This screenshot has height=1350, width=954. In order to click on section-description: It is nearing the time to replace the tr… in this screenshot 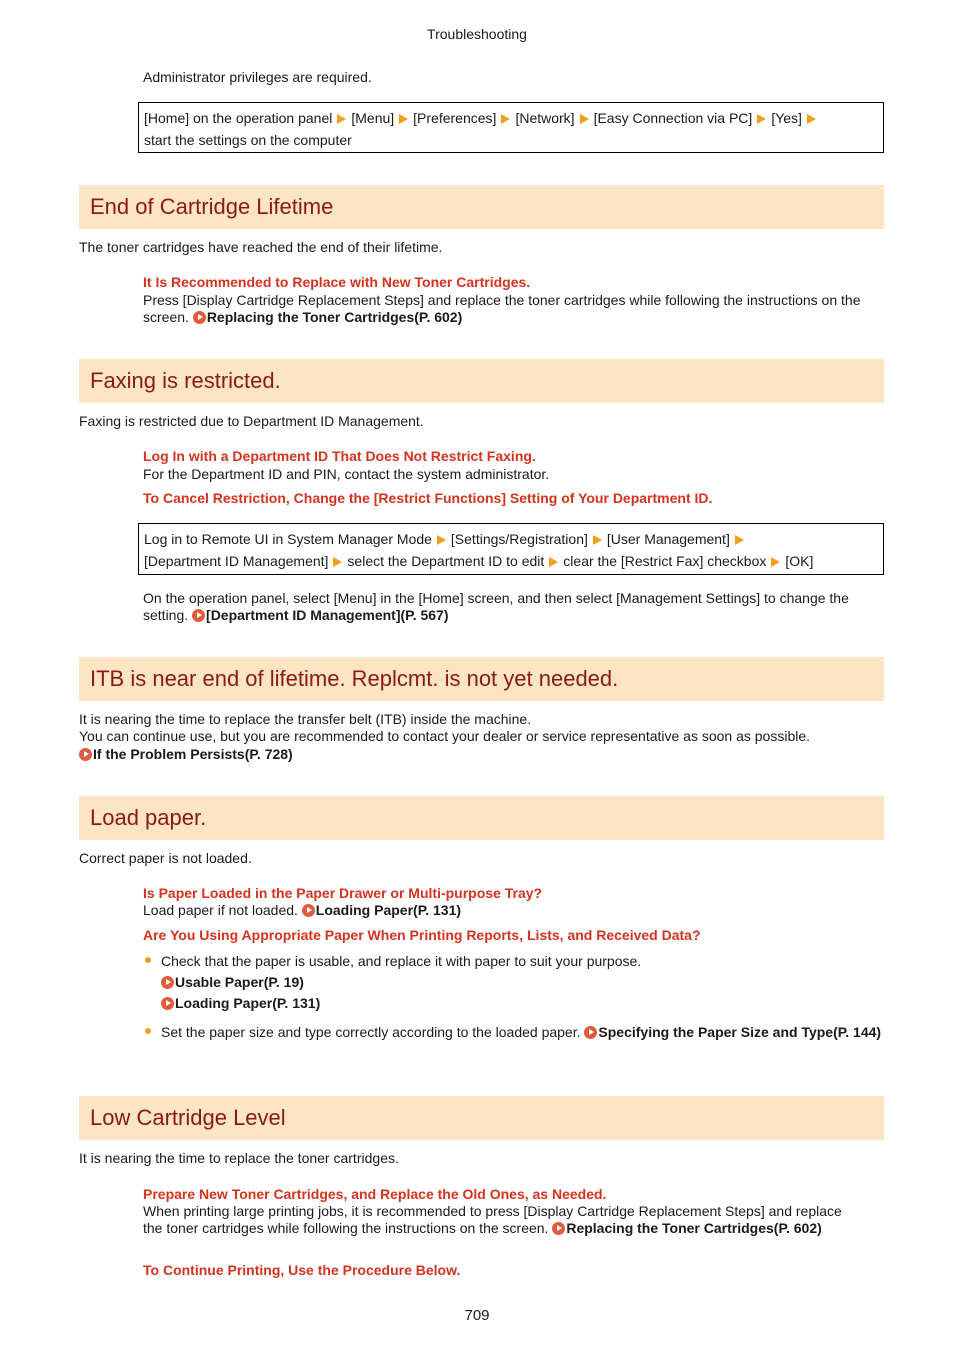, I will do `click(305, 719)`.